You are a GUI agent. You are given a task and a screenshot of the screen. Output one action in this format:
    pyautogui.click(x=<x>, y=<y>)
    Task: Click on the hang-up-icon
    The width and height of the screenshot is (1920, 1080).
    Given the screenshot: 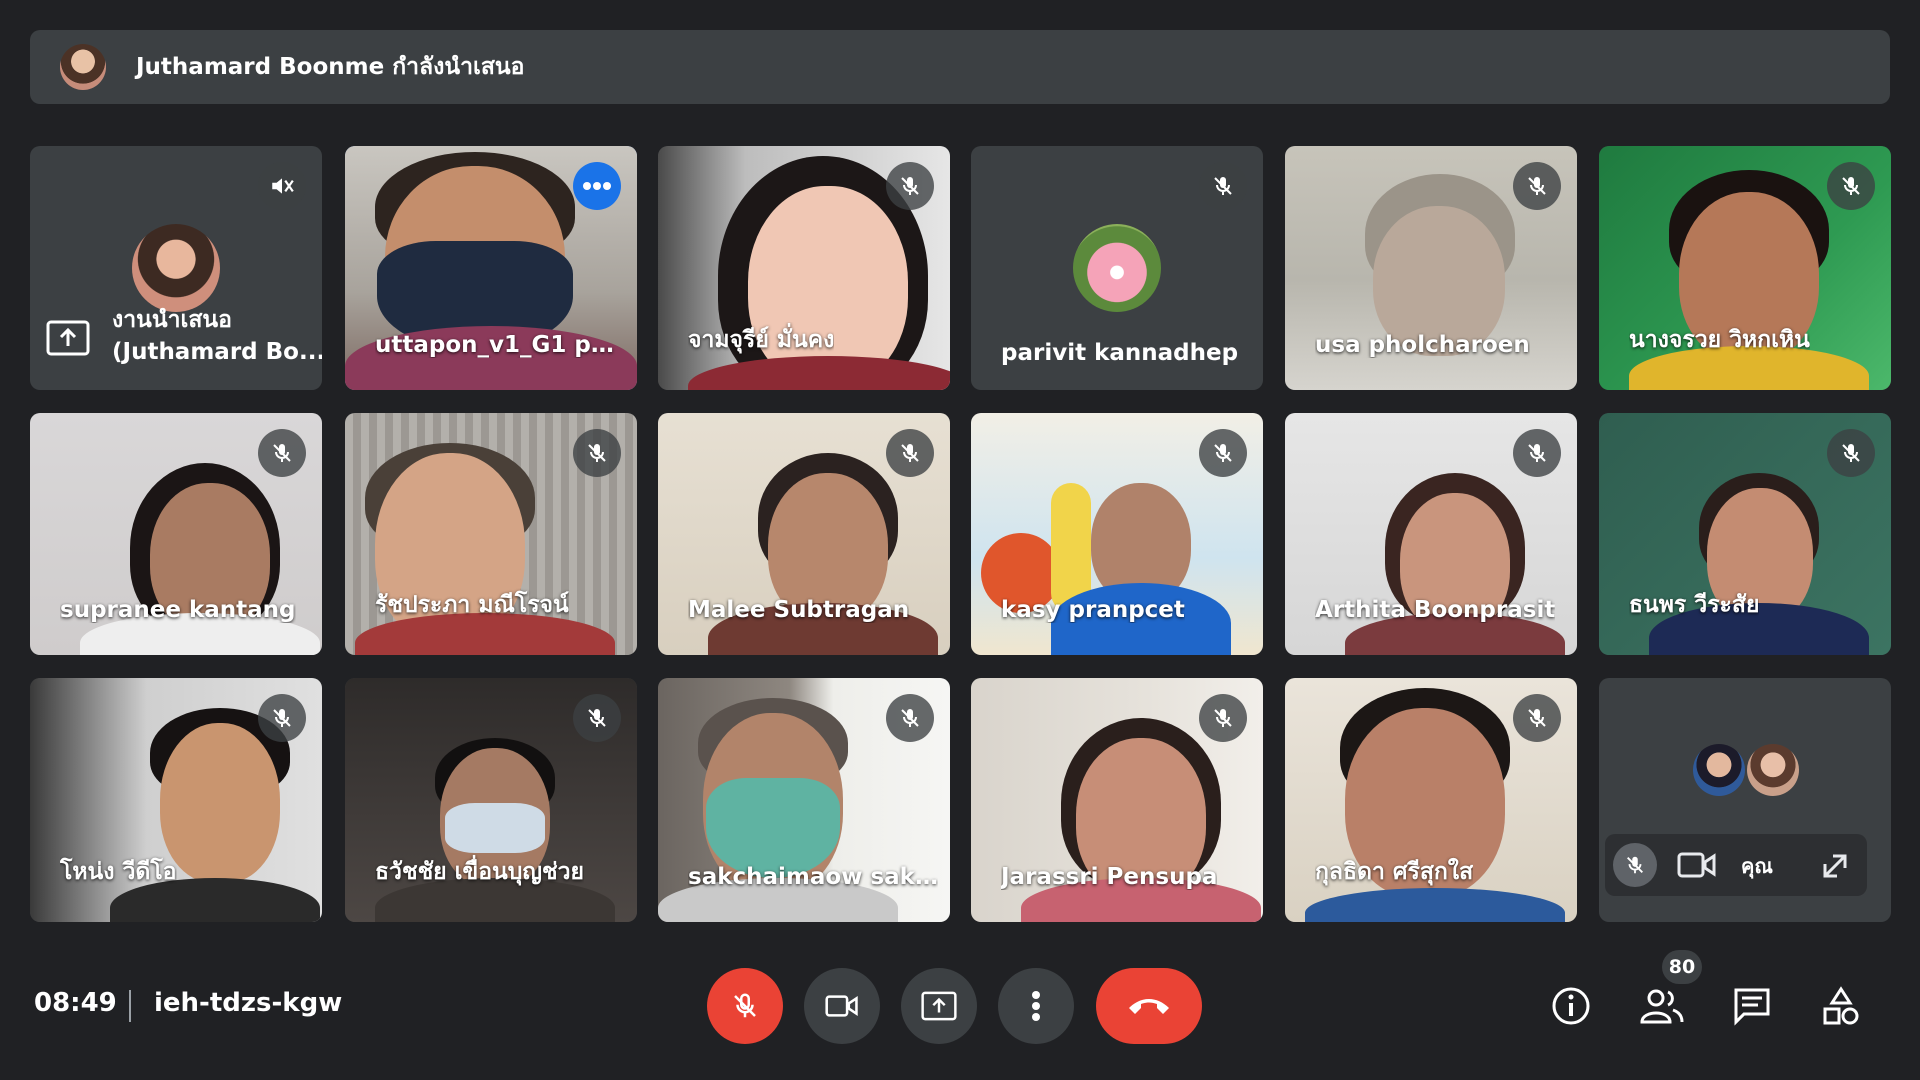 What is the action you would take?
    pyautogui.click(x=1149, y=1006)
    